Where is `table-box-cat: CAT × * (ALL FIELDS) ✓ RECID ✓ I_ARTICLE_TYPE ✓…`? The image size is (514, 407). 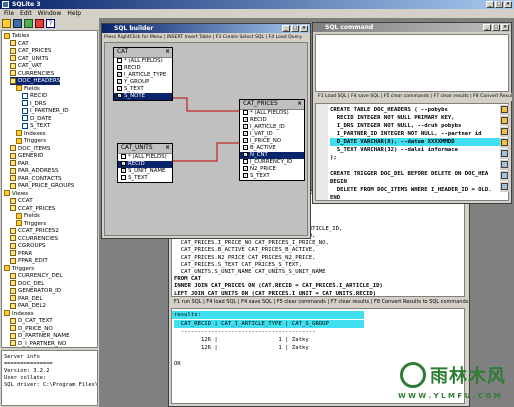
table-box-cat: CAT × * (ALL FIELDS) ✓ RECID ✓ I_ARTICLE_TYPE ✓… is located at coordinates (143, 74).